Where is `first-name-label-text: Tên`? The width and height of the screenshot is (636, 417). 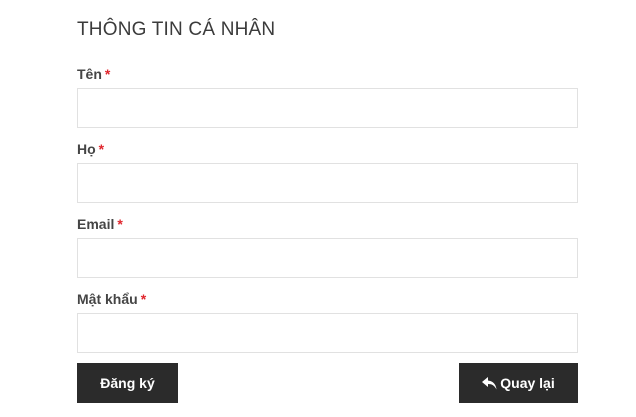
first-name-label-text: Tên is located at coordinates (89, 74).